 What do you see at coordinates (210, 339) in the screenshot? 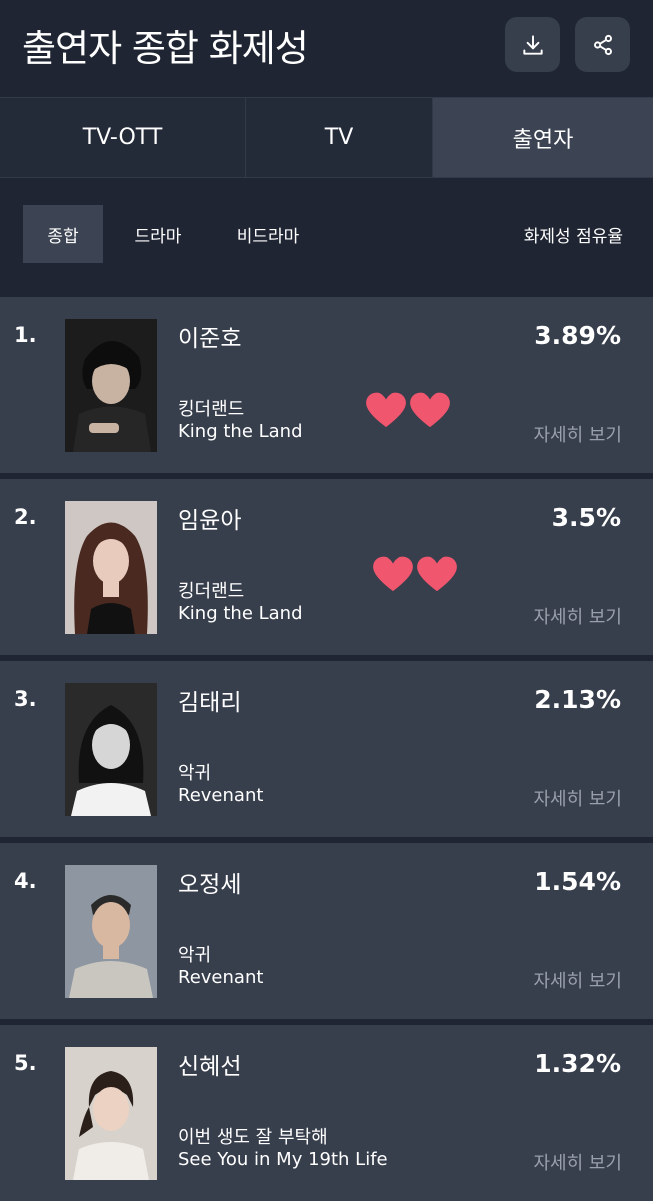
I see `cast-name: 이준호` at bounding box center [210, 339].